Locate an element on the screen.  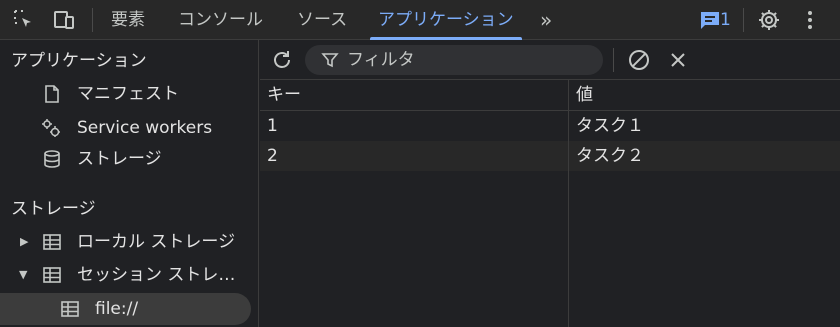
table-row: 2 タスク２ is located at coordinates (550, 156).